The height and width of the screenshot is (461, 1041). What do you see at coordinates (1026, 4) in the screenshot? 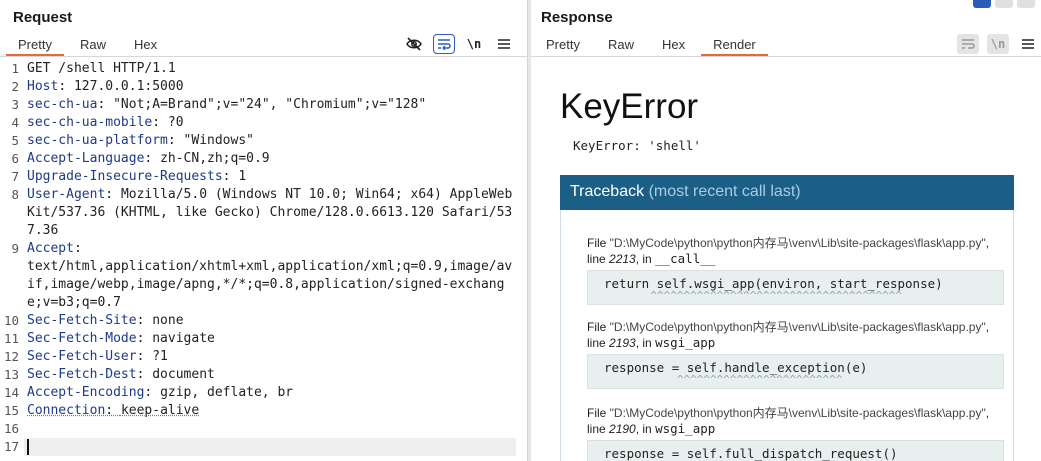
I see `layout-vertical-icon` at bounding box center [1026, 4].